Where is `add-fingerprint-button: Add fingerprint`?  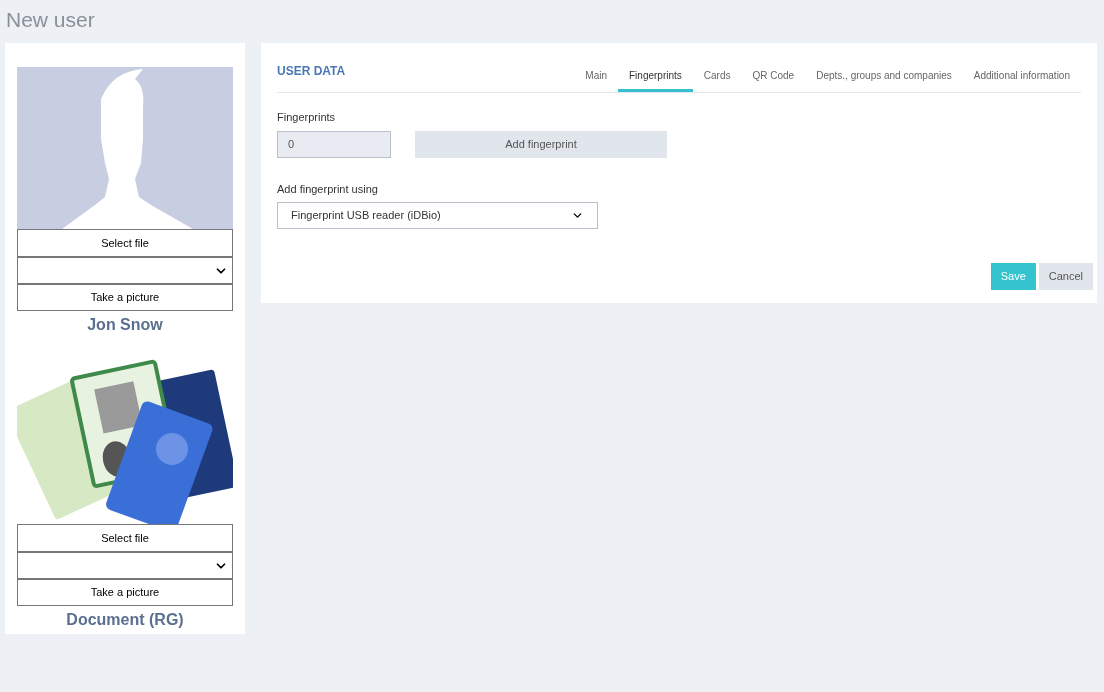 add-fingerprint-button: Add fingerprint is located at coordinates (541, 144).